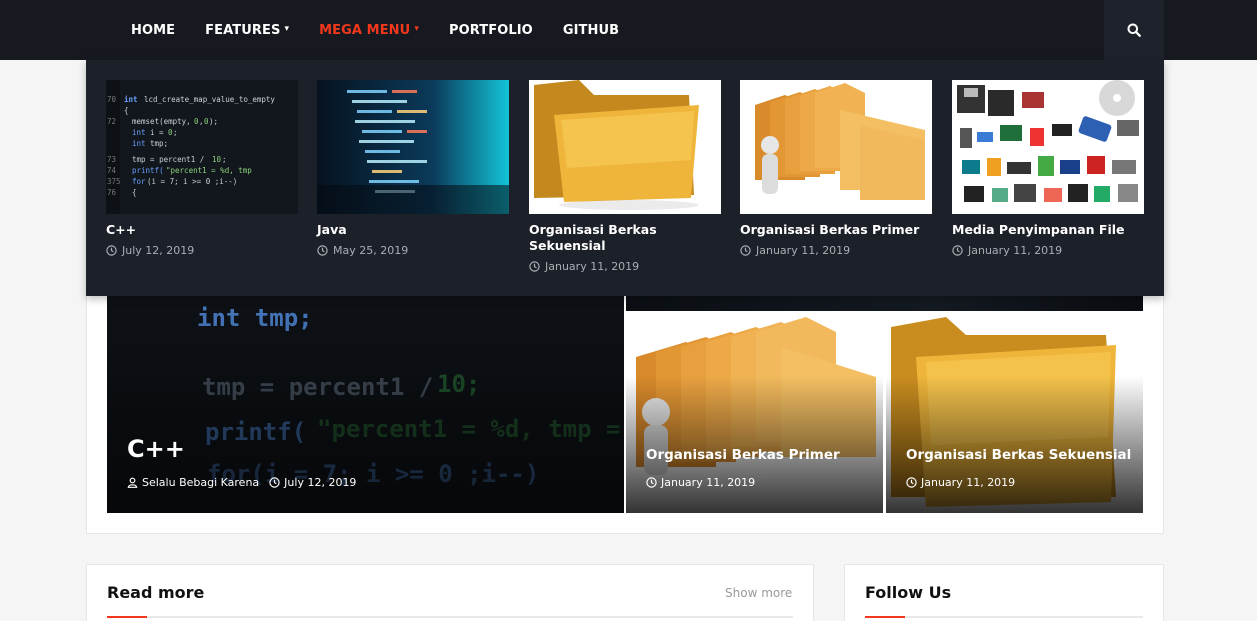  What do you see at coordinates (112, 192) in the screenshot?
I see `svg-text: 76` at bounding box center [112, 192].